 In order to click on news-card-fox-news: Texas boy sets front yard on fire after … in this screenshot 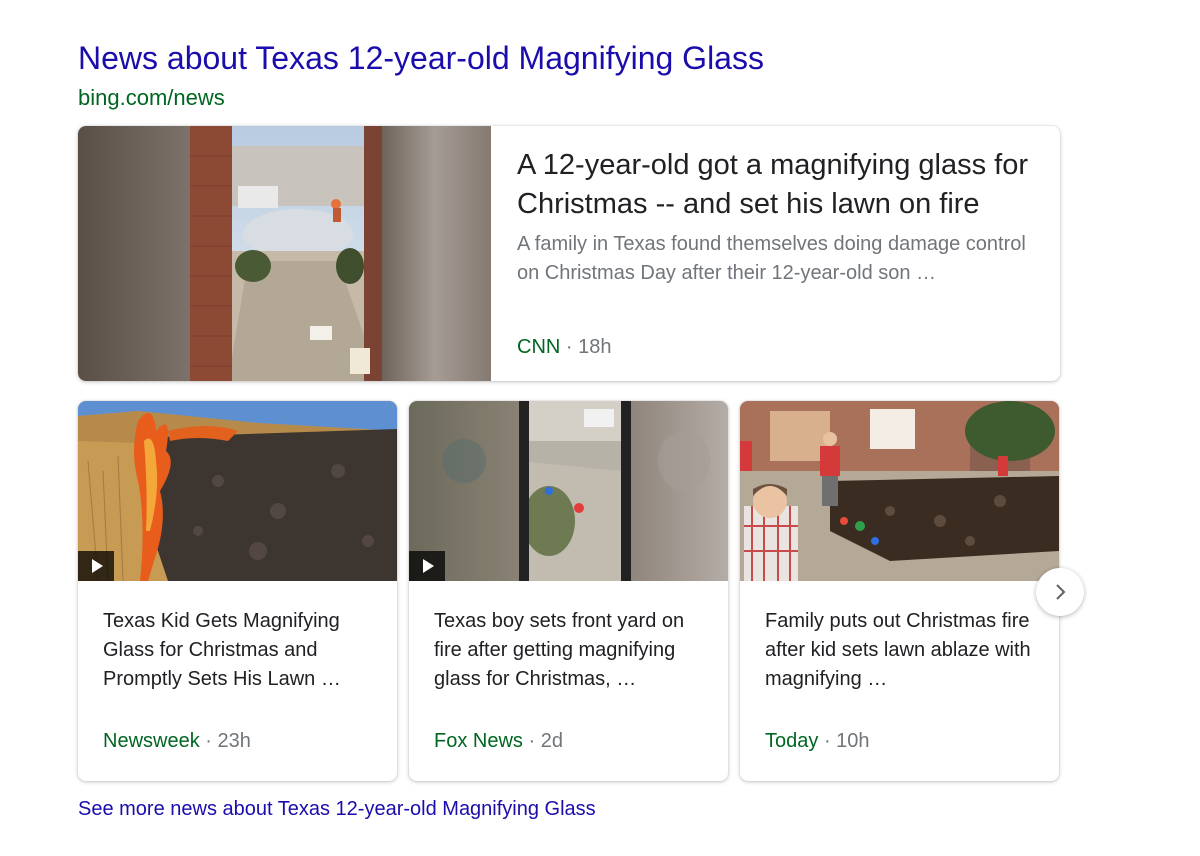, I will do `click(568, 591)`.